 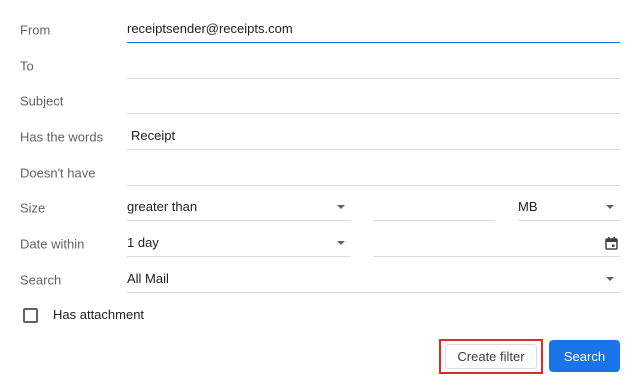 I want to click on from-label: From, so click(x=35, y=30).